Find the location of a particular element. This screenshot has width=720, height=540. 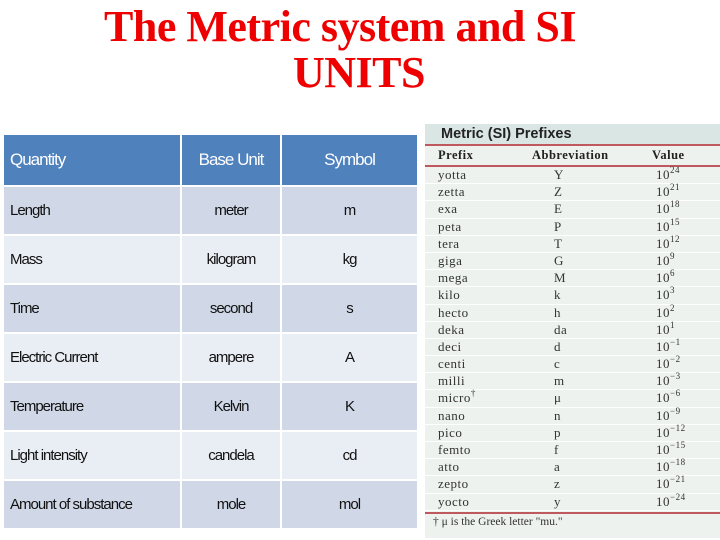

prefix-name: yotta is located at coordinates (452, 174).